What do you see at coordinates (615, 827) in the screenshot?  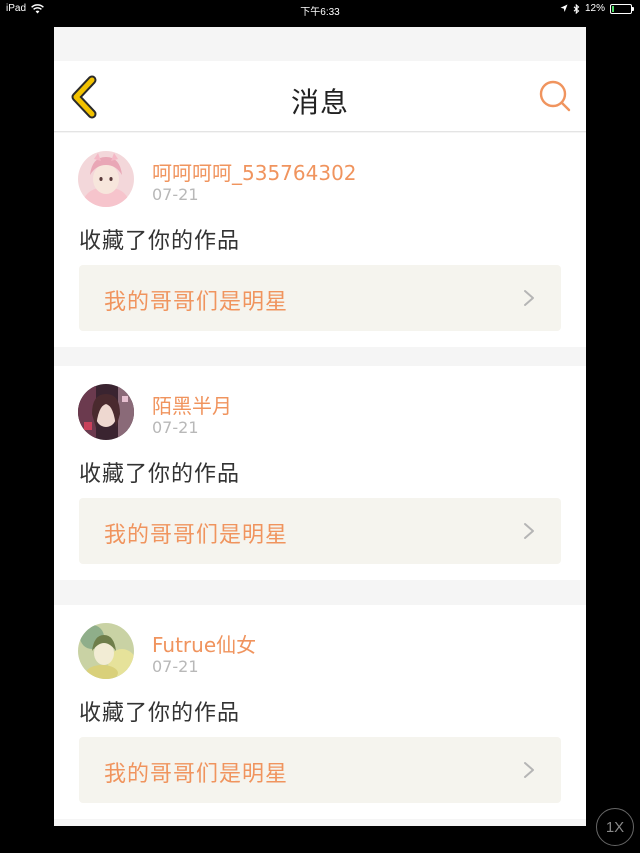 I see `zoom-button: 1X` at bounding box center [615, 827].